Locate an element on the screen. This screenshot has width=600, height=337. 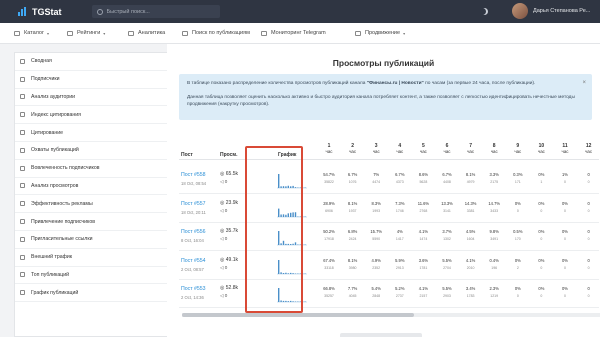
hour-percent: 6.7% is located at coordinates (400, 174).